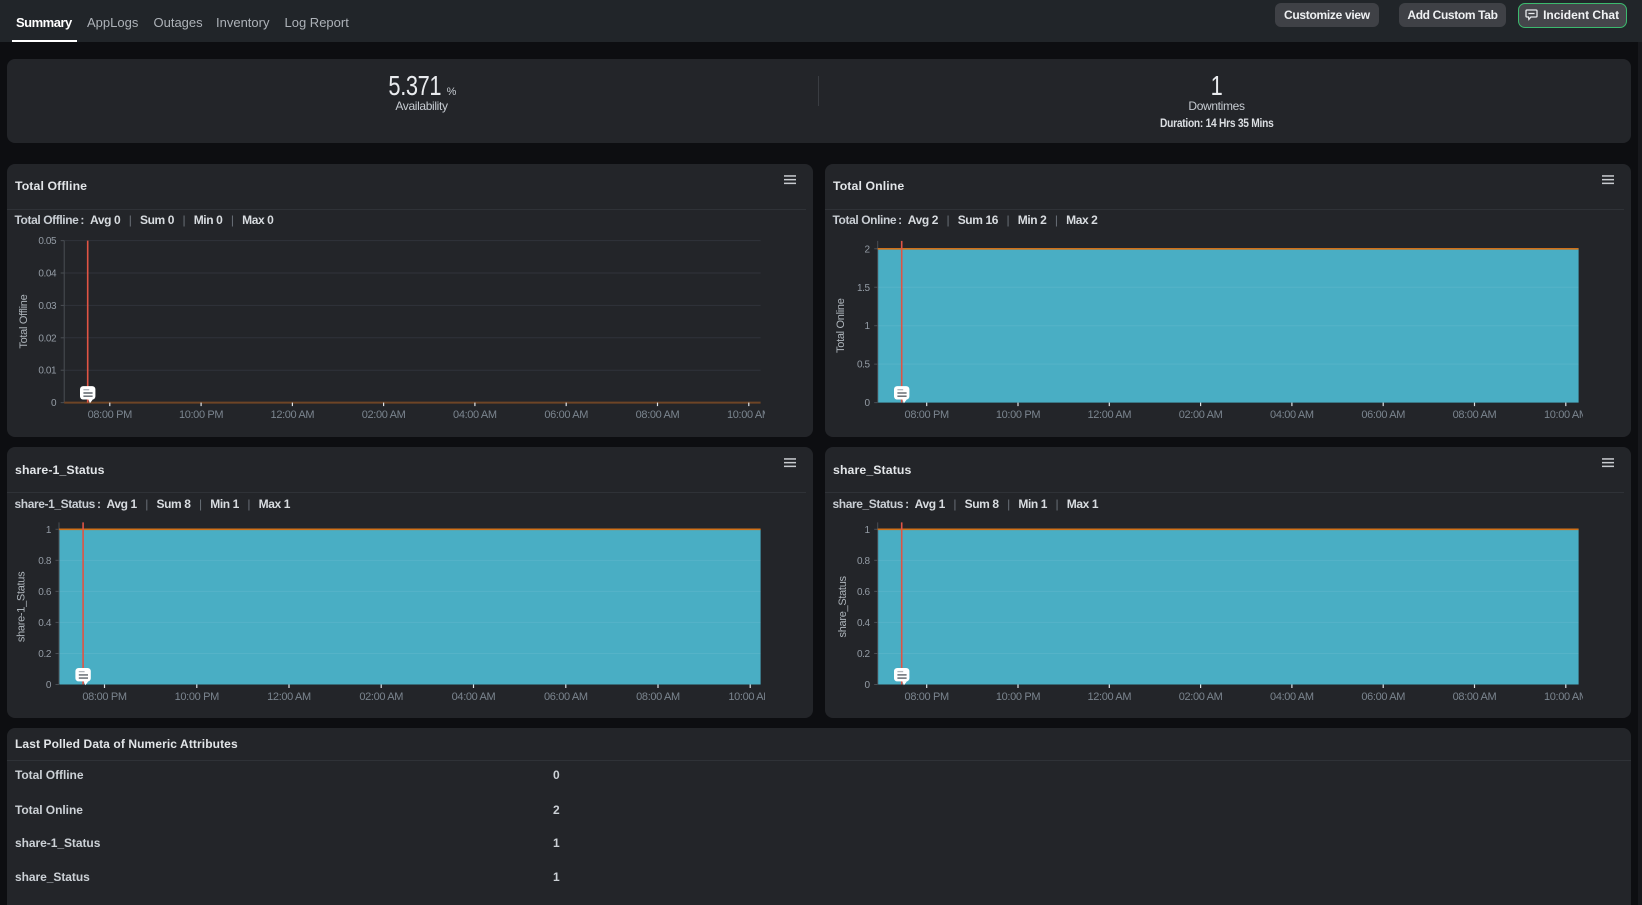 The width and height of the screenshot is (1642, 905). What do you see at coordinates (47, 338) in the screenshot?
I see `svg-text: 0.02` at bounding box center [47, 338].